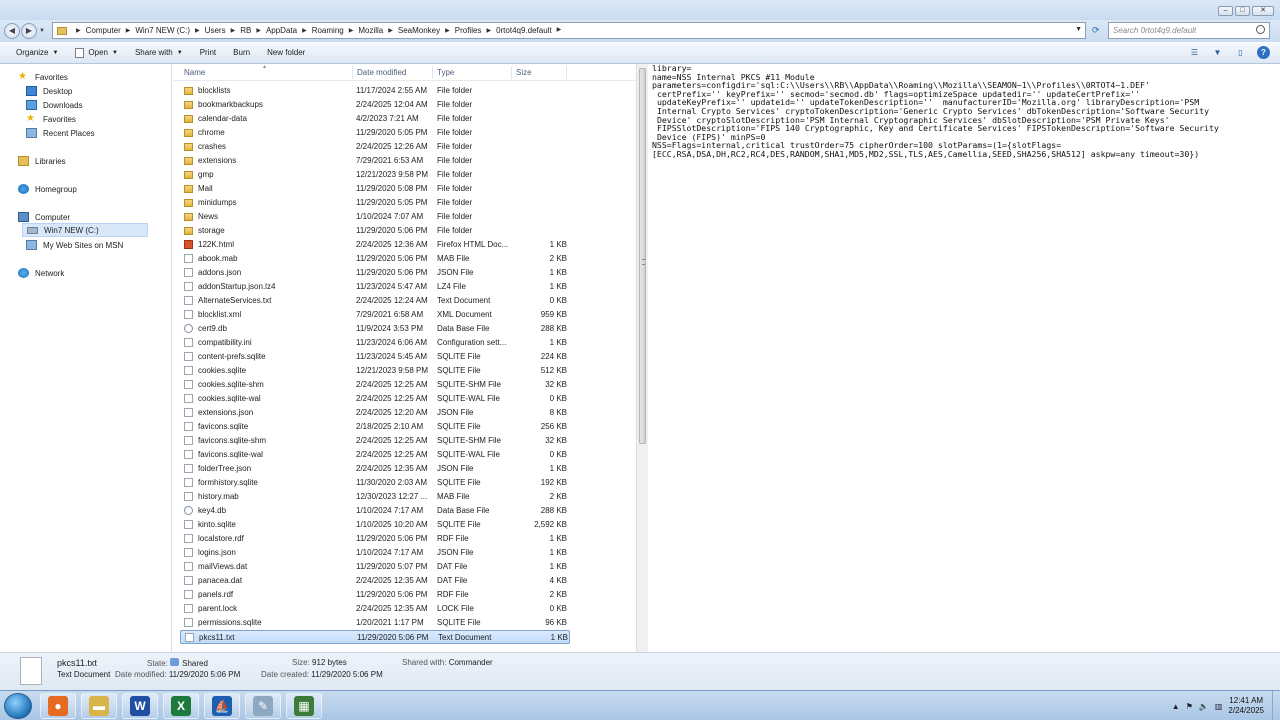  What do you see at coordinates (159, 53) in the screenshot?
I see `share-with-button: Share with ▼` at bounding box center [159, 53].